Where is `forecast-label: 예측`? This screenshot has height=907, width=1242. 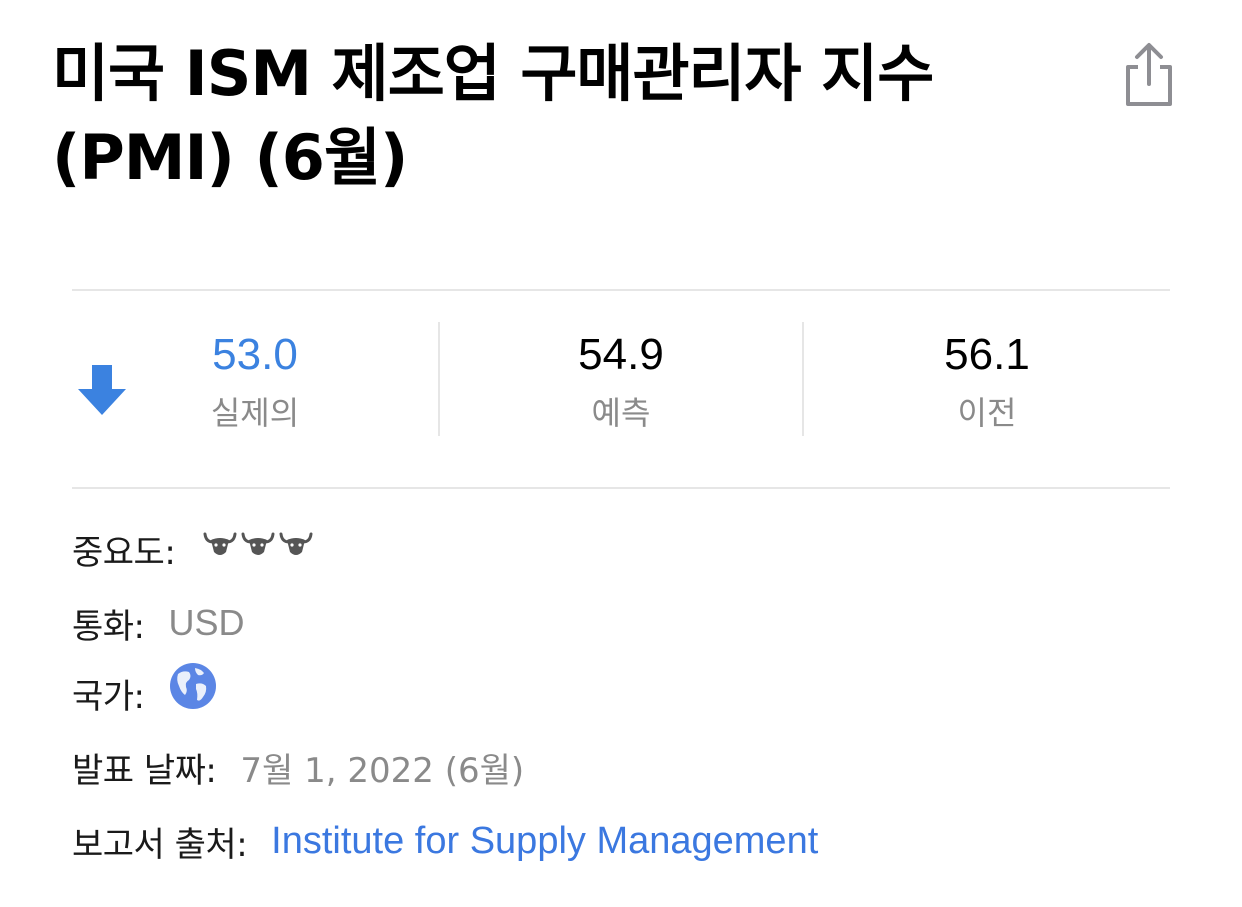 forecast-label: 예측 is located at coordinates (621, 413).